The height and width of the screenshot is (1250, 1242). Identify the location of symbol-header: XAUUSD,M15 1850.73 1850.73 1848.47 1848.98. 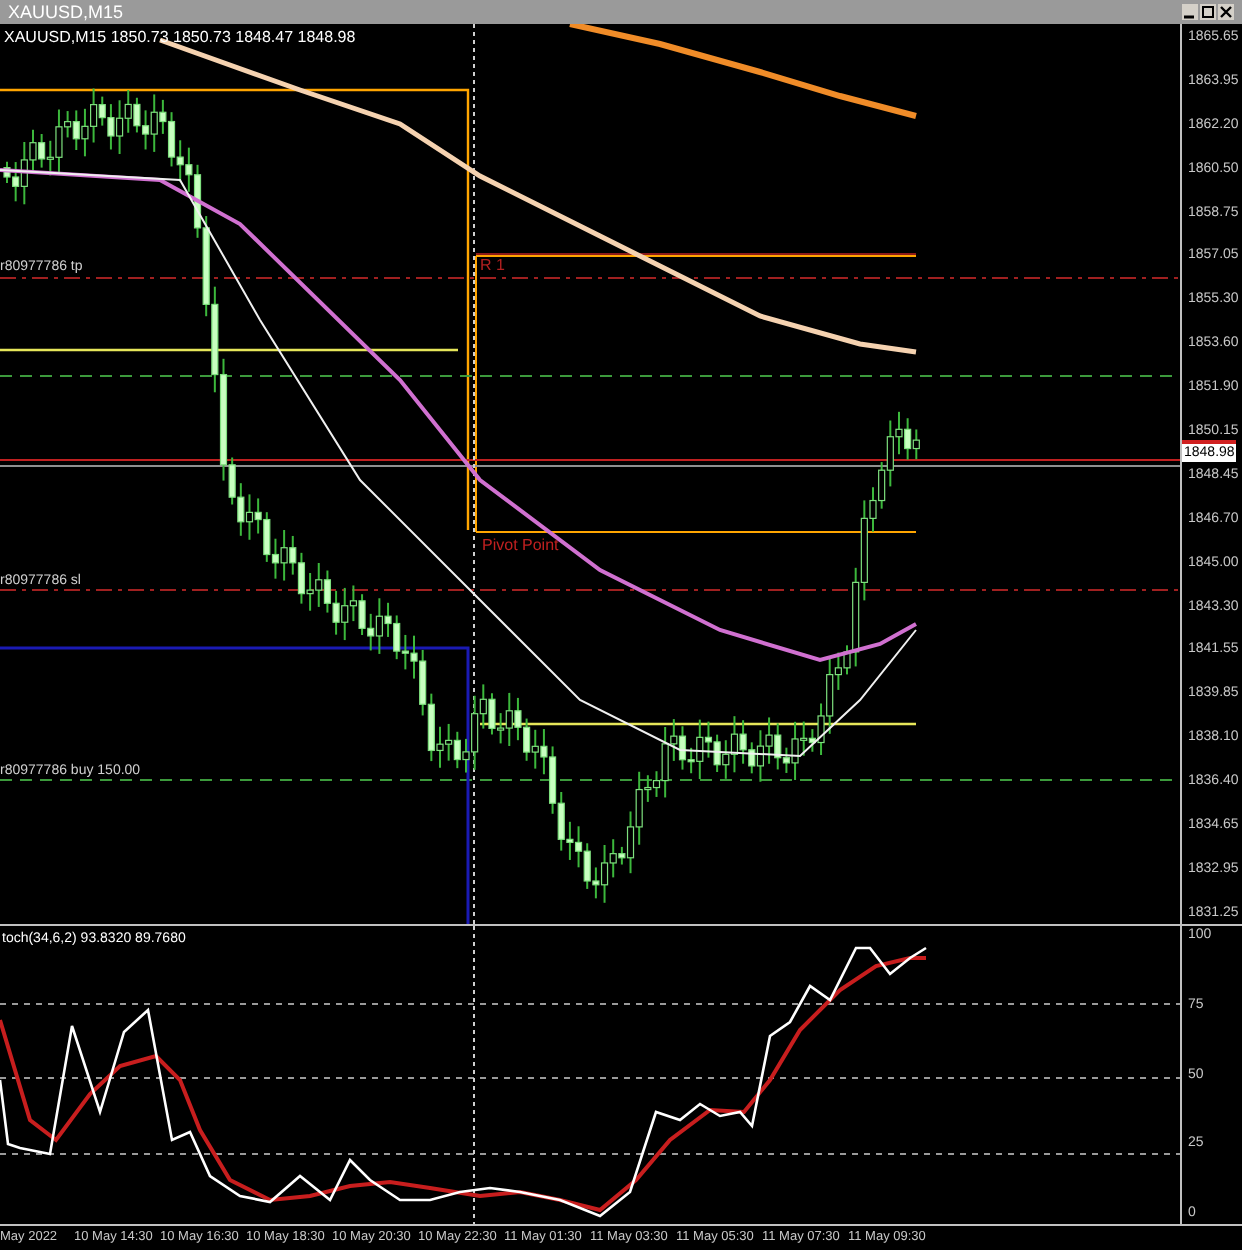
(180, 38).